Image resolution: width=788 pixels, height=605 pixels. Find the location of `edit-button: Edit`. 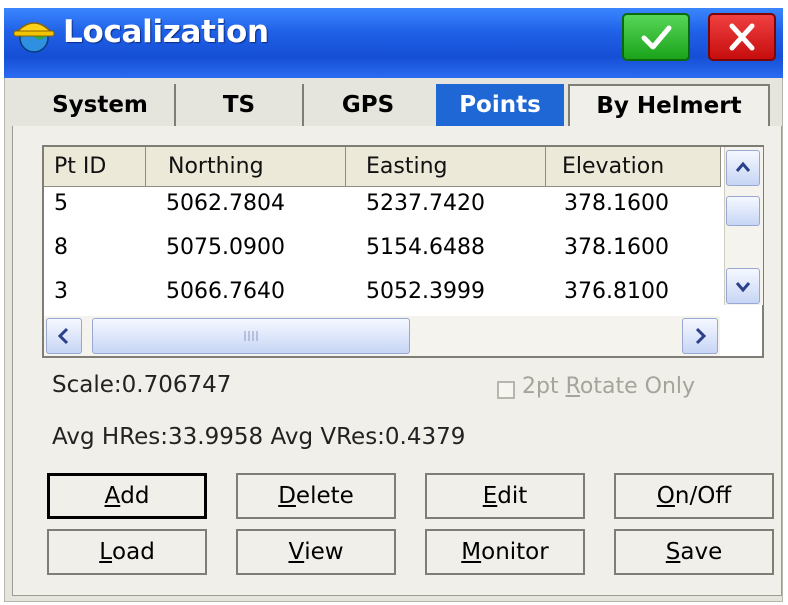

edit-button: Edit is located at coordinates (505, 496).